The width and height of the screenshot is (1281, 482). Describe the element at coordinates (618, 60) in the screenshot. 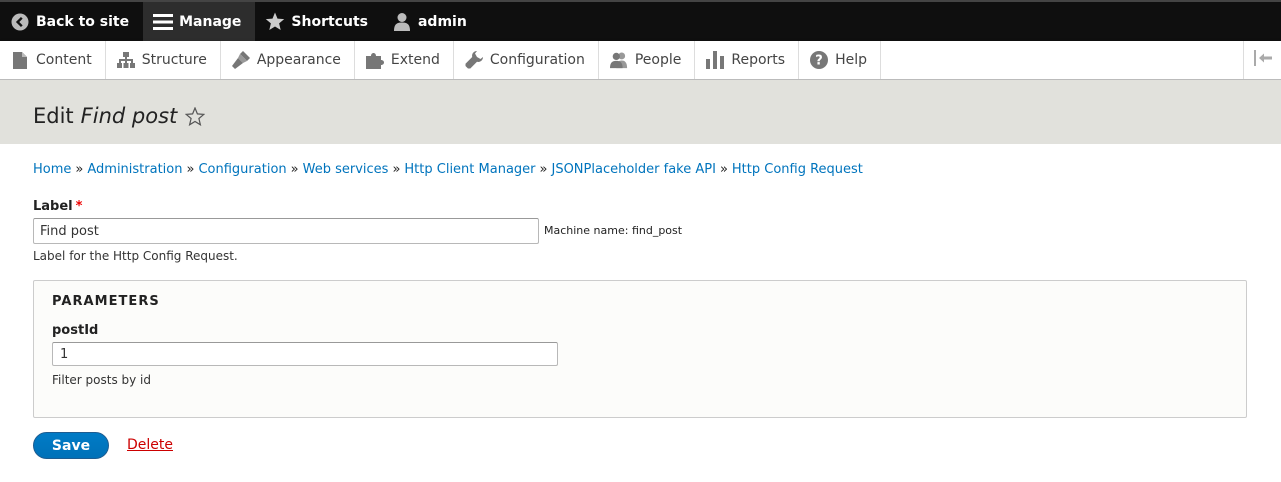

I see `people-icon` at that location.